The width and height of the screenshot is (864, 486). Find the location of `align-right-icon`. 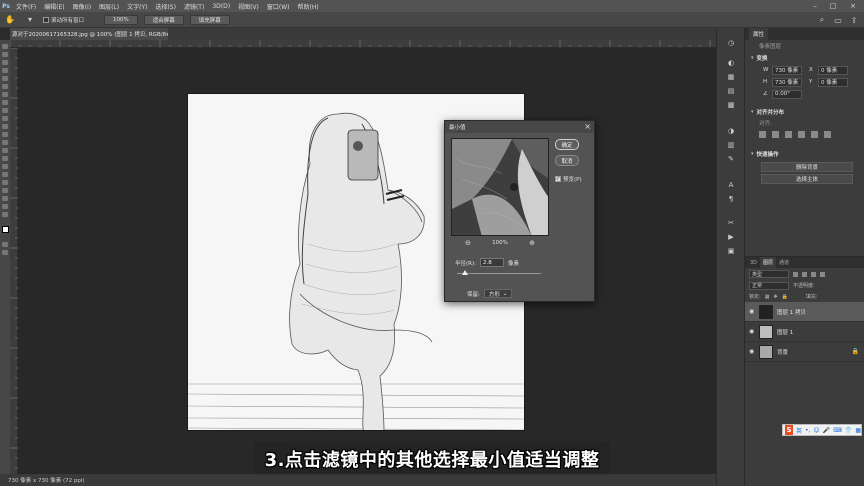

align-right-icon is located at coordinates (788, 134).